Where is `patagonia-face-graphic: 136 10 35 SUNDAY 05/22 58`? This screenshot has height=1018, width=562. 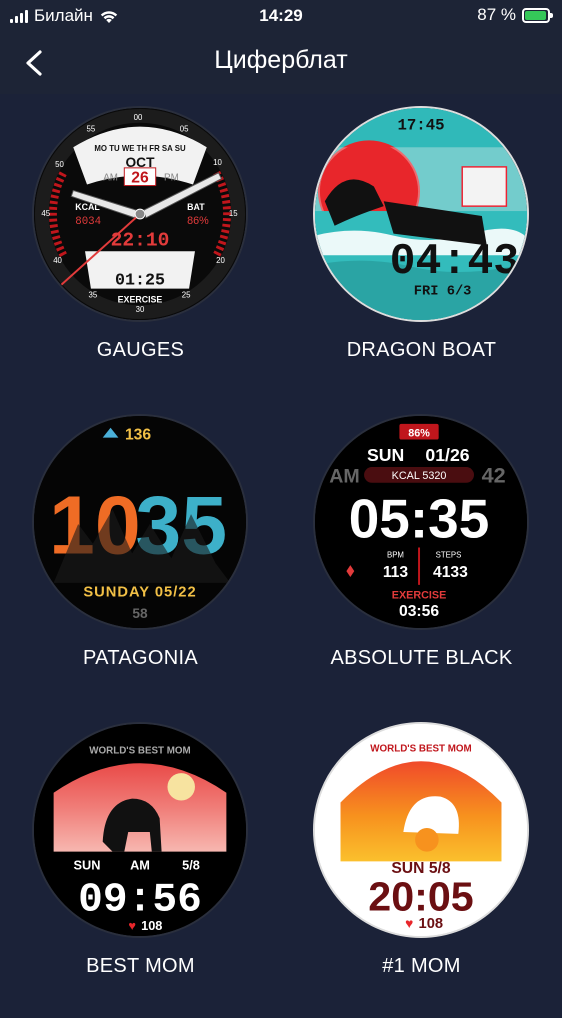
patagonia-face-graphic: 136 10 35 SUNDAY 05/22 58 is located at coordinates (140, 522).